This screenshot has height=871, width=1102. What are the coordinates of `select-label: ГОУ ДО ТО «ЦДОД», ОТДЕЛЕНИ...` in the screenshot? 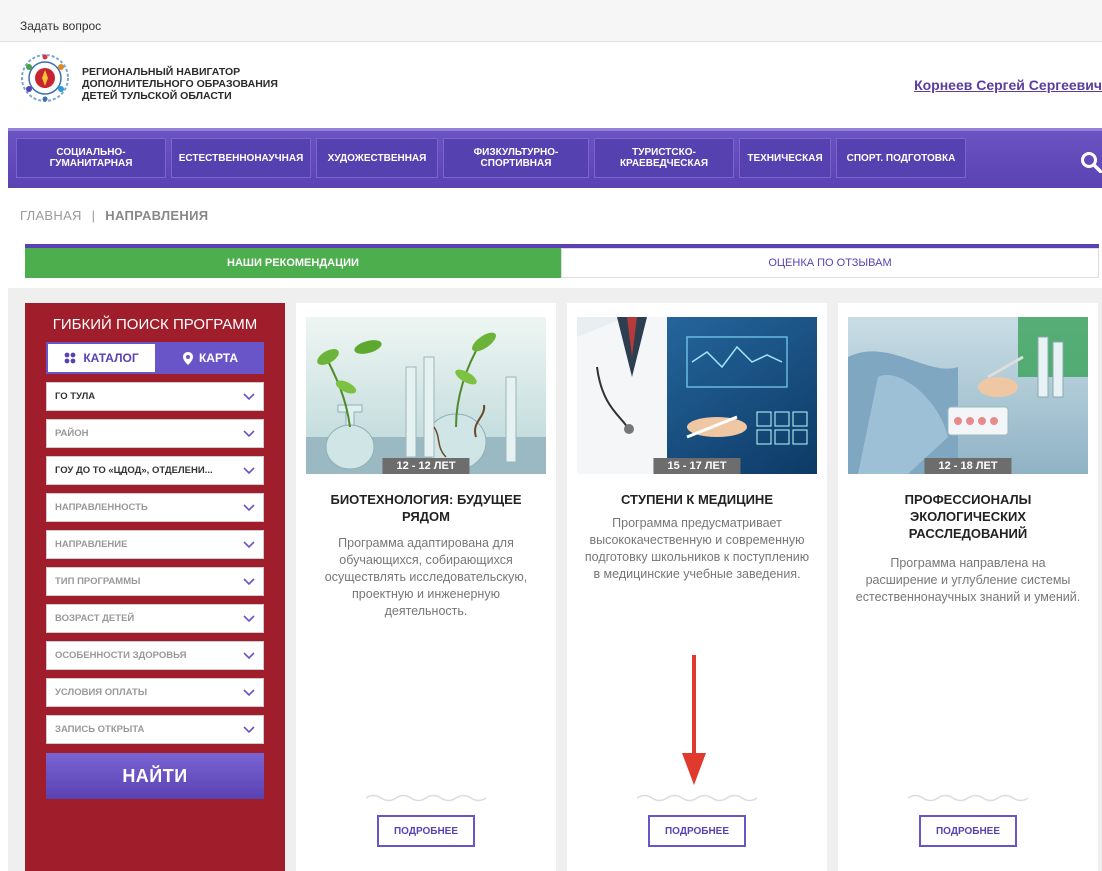 It's located at (134, 470).